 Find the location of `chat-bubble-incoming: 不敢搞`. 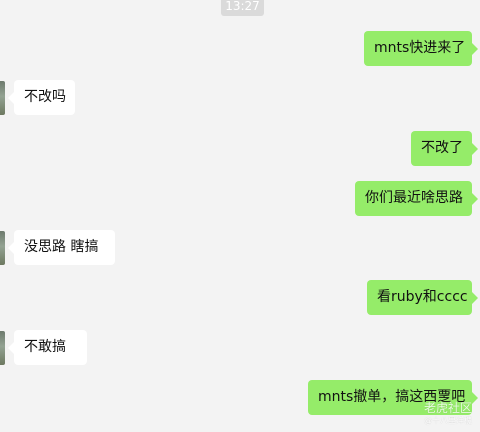

chat-bubble-incoming: 不敢搞 is located at coordinates (47, 347).